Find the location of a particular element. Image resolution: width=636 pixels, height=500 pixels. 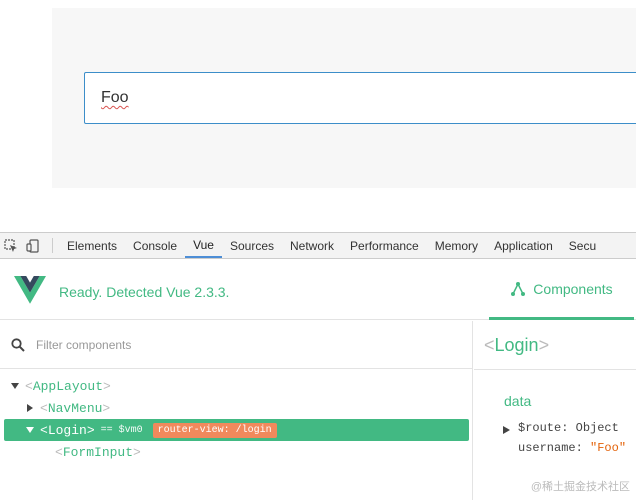

device-toggle-icon is located at coordinates (33, 245).